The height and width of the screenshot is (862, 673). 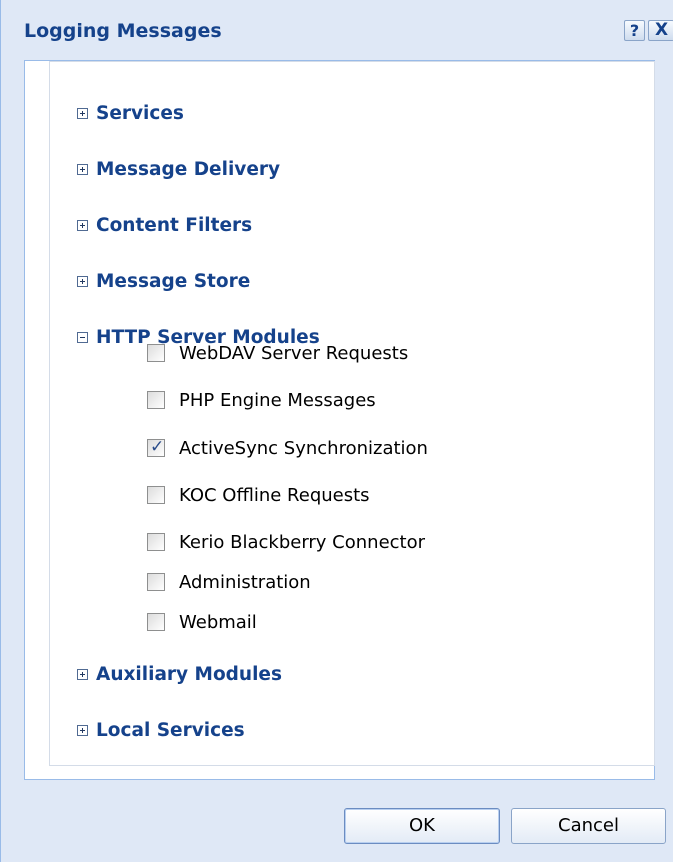 I want to click on option-webmail: Webmail, so click(x=202, y=622).